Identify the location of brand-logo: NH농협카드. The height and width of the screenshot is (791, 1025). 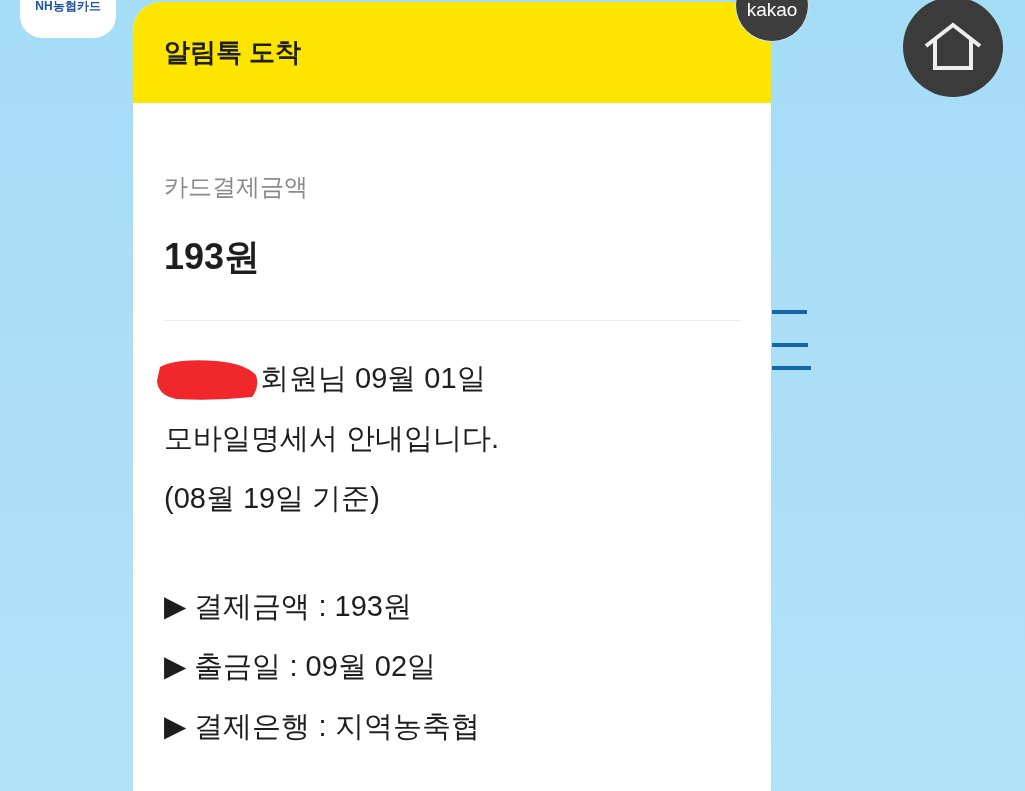
(68, 6).